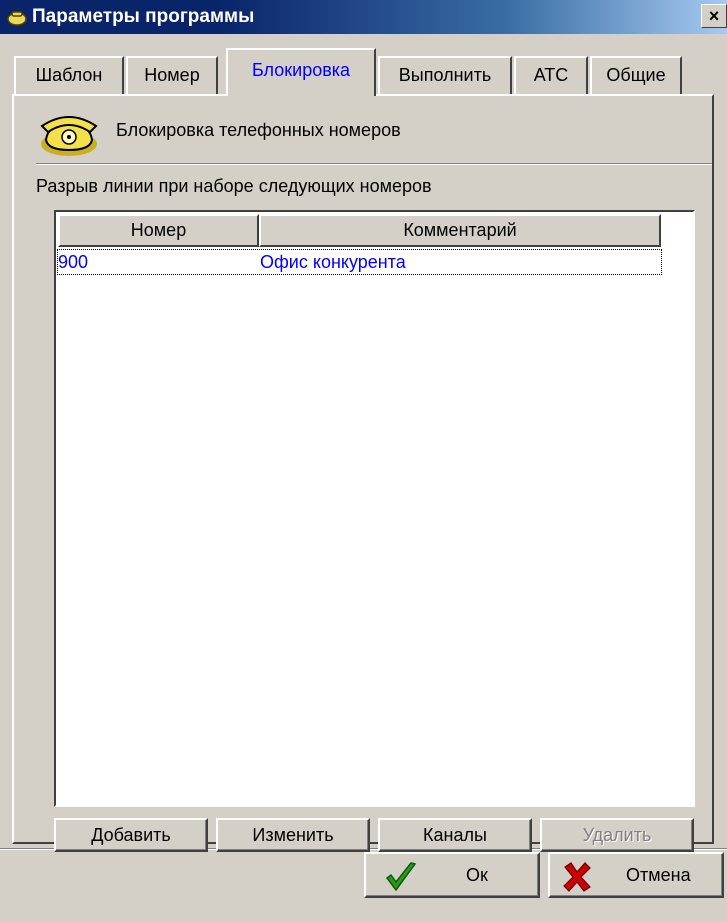 The height and width of the screenshot is (922, 727). What do you see at coordinates (460, 230) in the screenshot?
I see `column-header-comment: Комментарий` at bounding box center [460, 230].